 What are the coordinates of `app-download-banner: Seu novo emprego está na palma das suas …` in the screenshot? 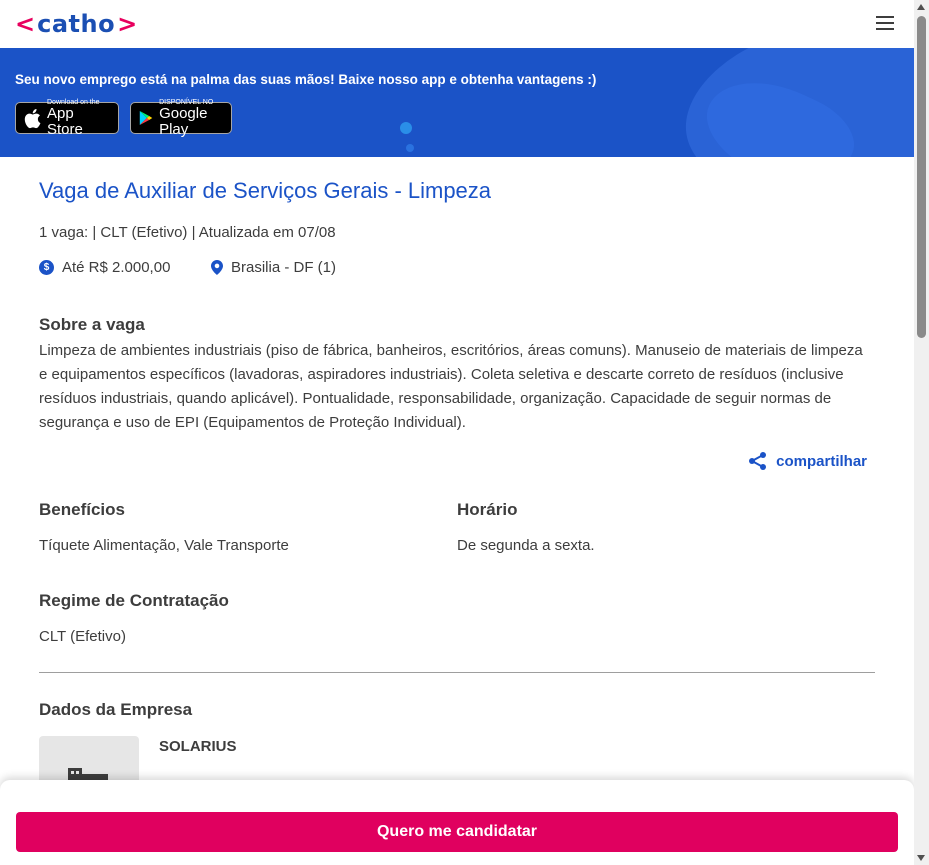 It's located at (457, 102).